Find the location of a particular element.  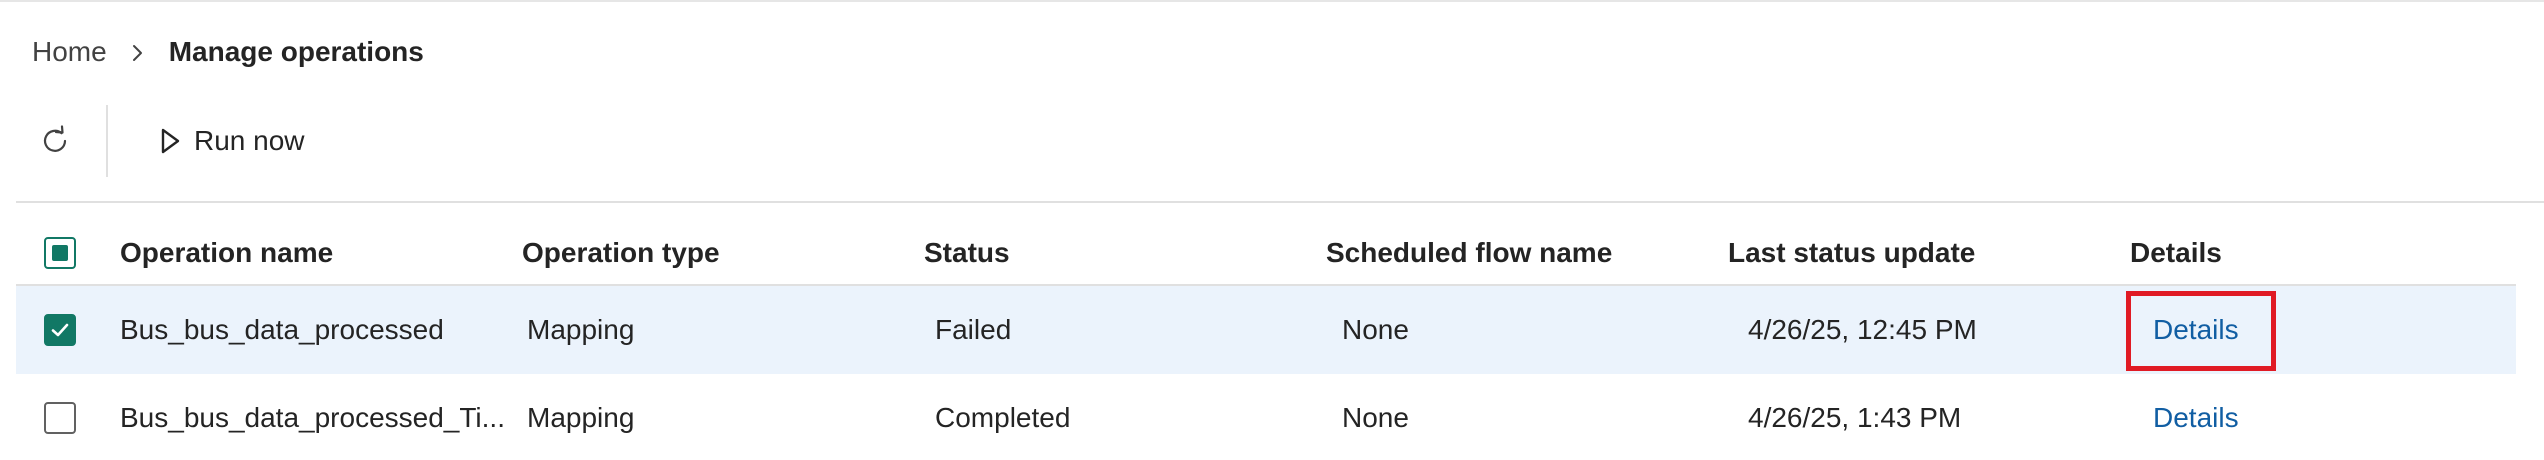

status-cell: Completed is located at coordinates (1003, 417).